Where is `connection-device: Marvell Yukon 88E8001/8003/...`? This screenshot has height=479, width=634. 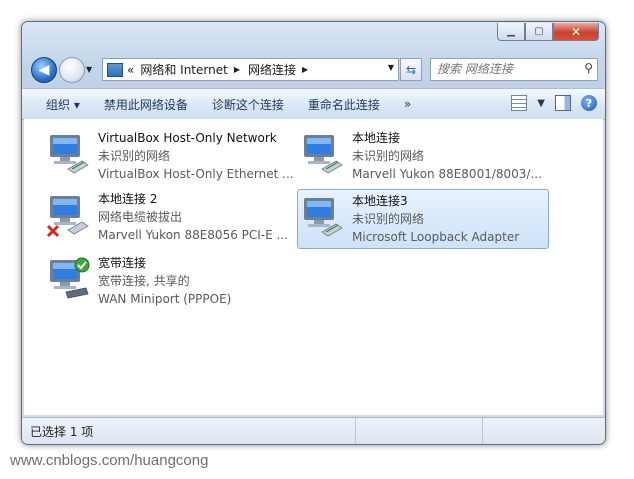
connection-device: Marvell Yukon 88E8001/8003/... is located at coordinates (447, 174).